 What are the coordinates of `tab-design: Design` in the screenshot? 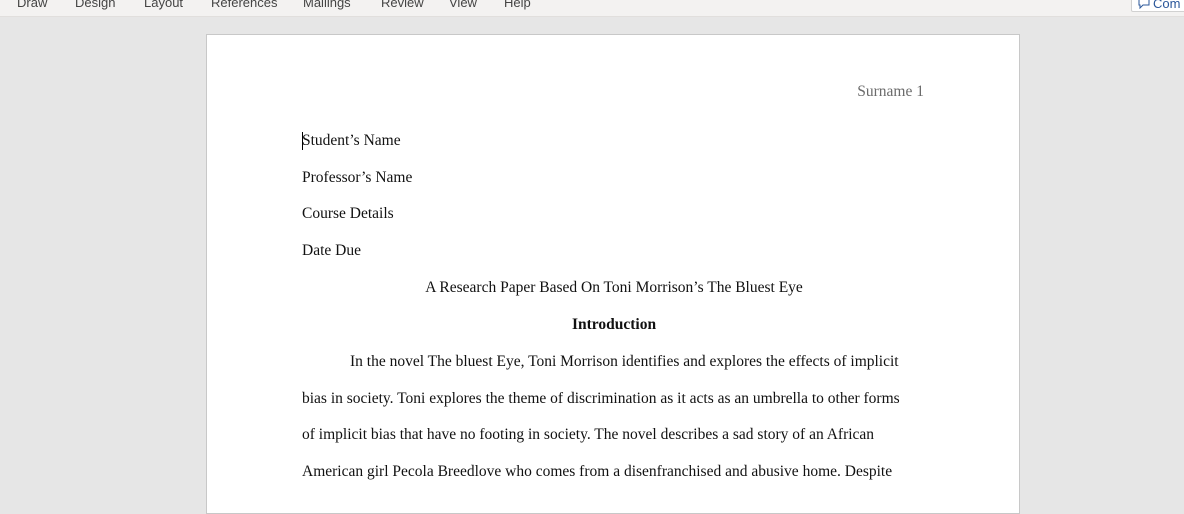 It's located at (95, 5).